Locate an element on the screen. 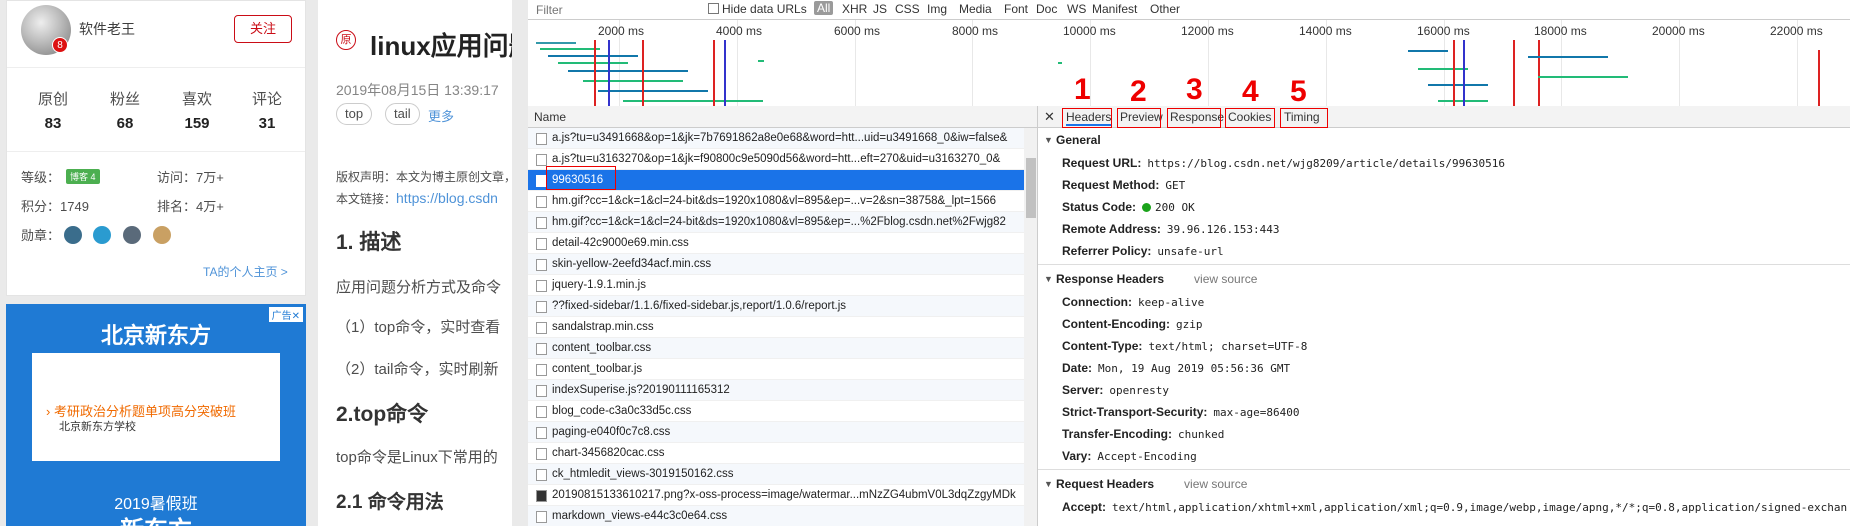 The image size is (1850, 526). stat-label: 评论 is located at coordinates (266, 99).